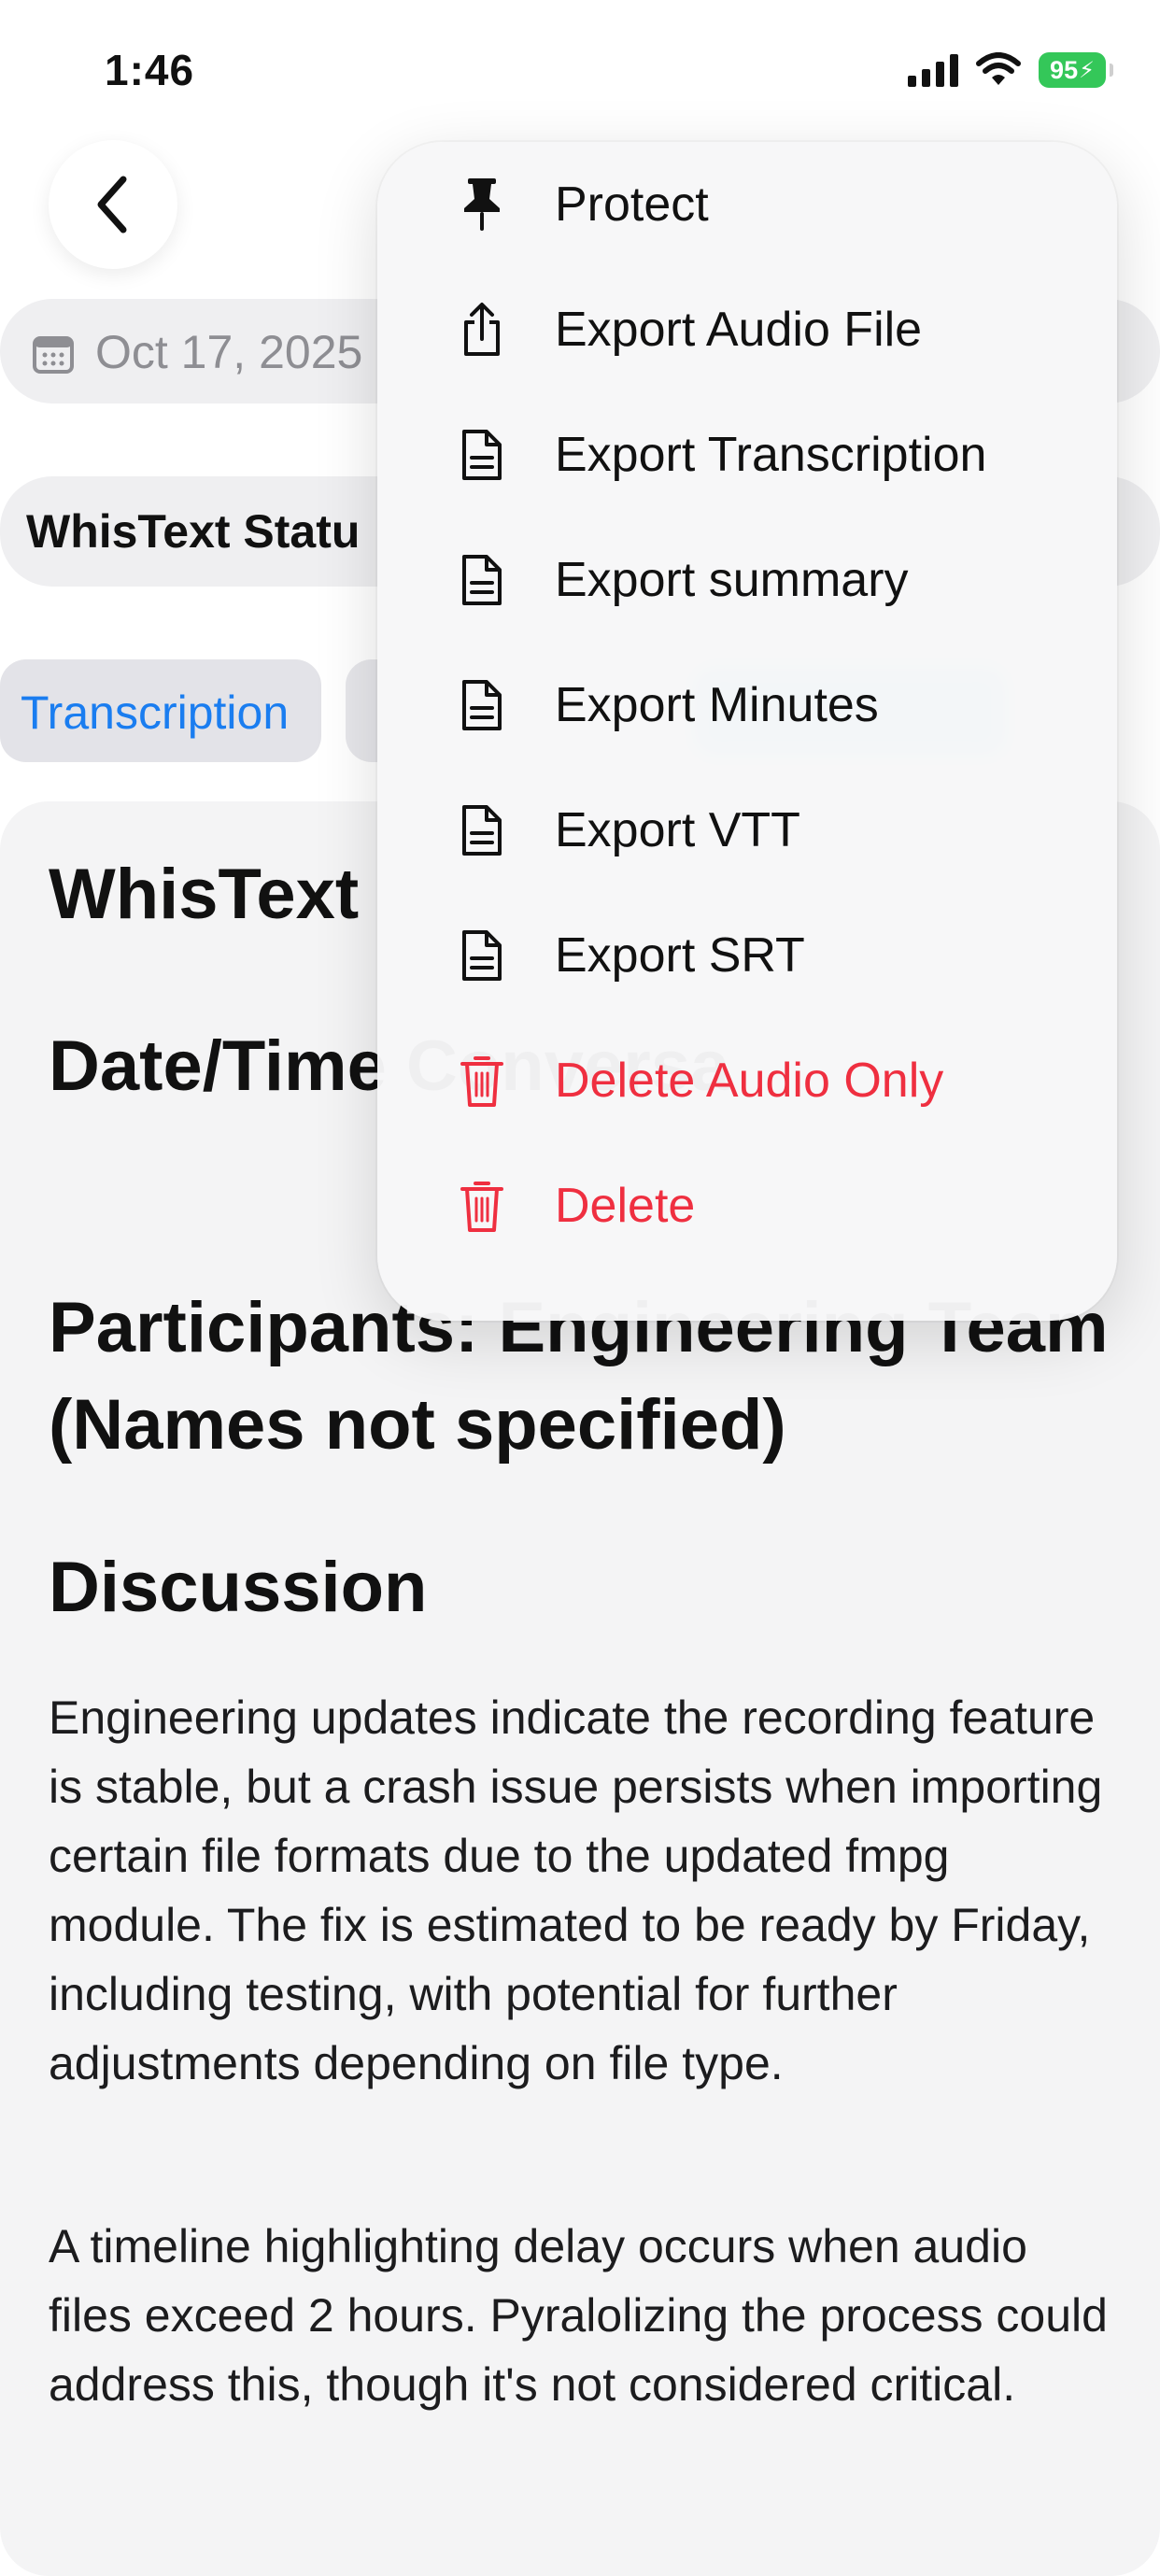 Image resolution: width=1160 pixels, height=2576 pixels. Describe the element at coordinates (205, 894) in the screenshot. I see `content-heading-title: WhisText` at that location.